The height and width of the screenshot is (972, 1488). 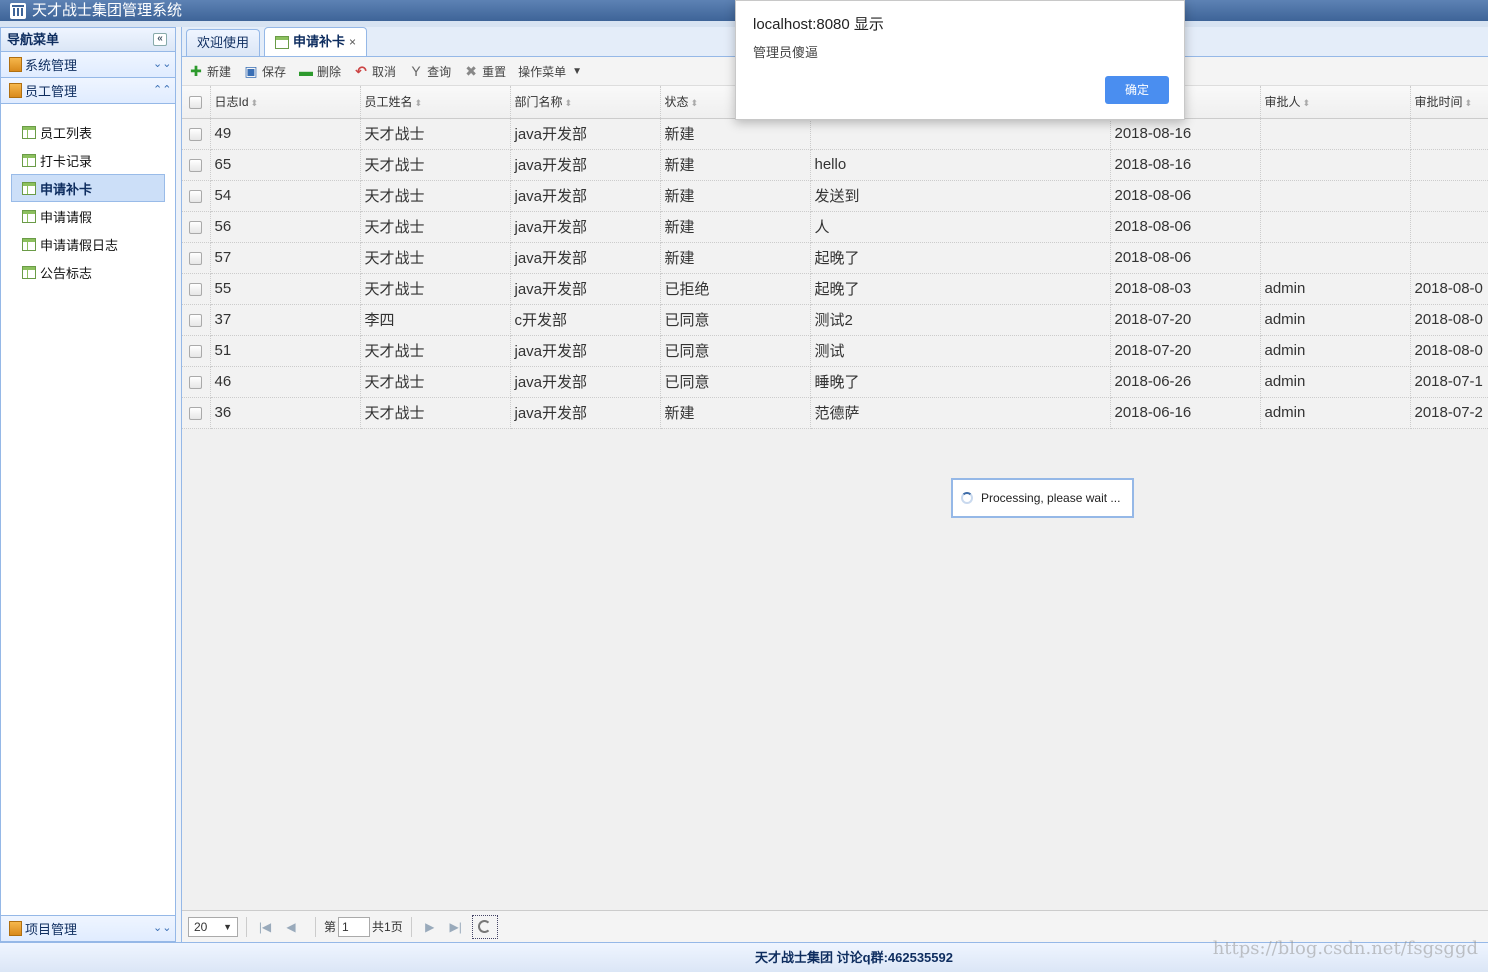 What do you see at coordinates (88, 91) in the screenshot?
I see `nav-section-employee: 员工管理 ⌃⌃` at bounding box center [88, 91].